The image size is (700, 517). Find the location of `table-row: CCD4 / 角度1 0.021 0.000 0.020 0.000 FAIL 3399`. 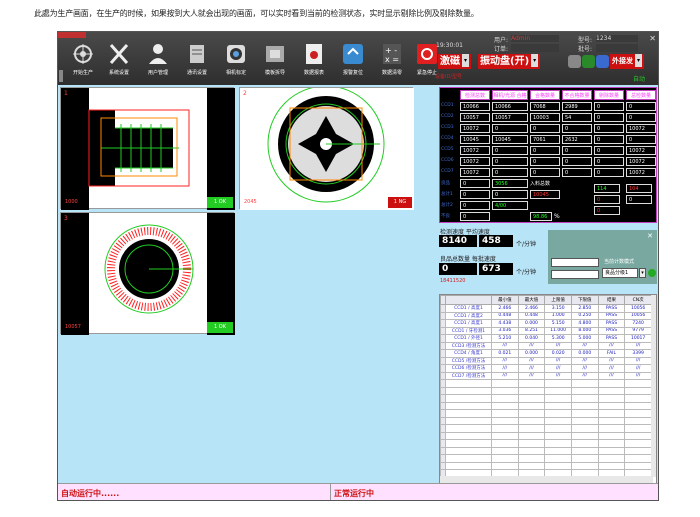

table-row: CCD4 / 角度1 0.021 0.000 0.020 0.000 FAIL 3399 is located at coordinates (546, 353).